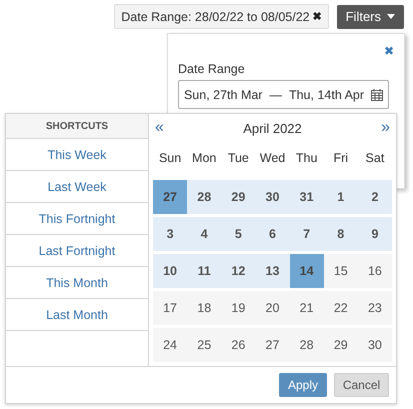 The height and width of the screenshot is (409, 413). Describe the element at coordinates (341, 308) in the screenshot. I see `day-cell: 22` at that location.